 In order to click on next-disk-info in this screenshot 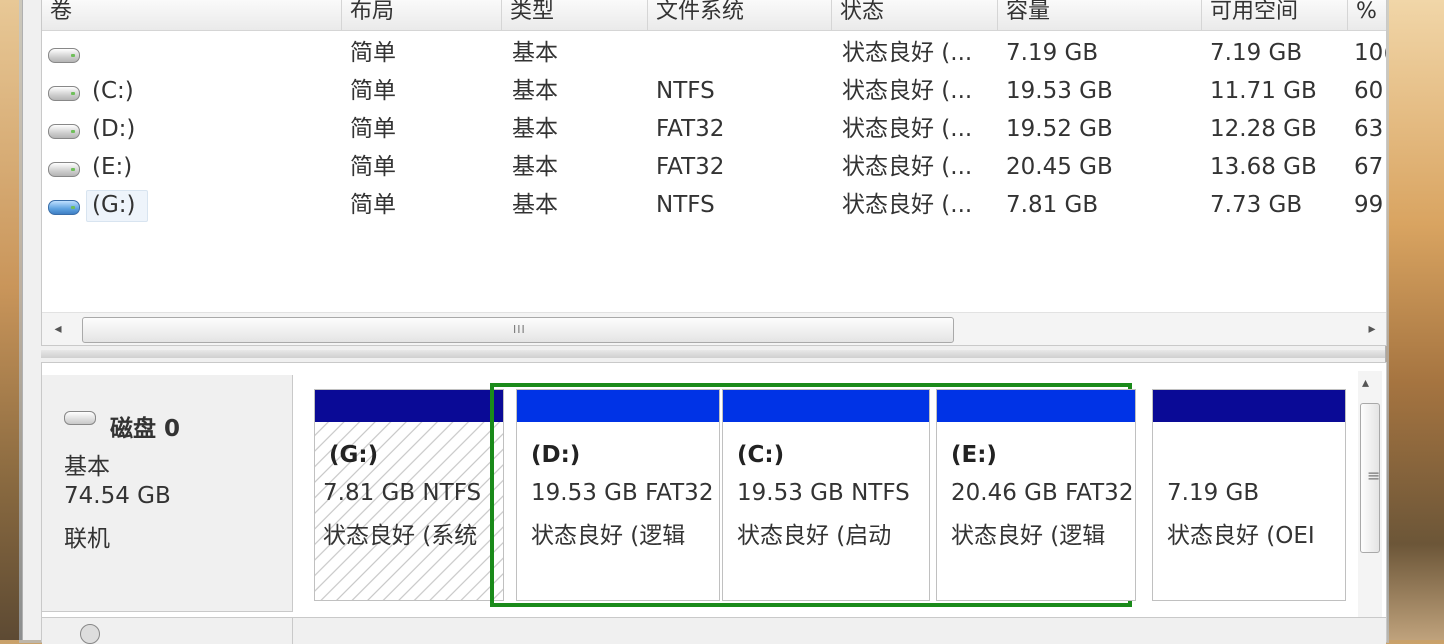, I will do `click(167, 631)`.